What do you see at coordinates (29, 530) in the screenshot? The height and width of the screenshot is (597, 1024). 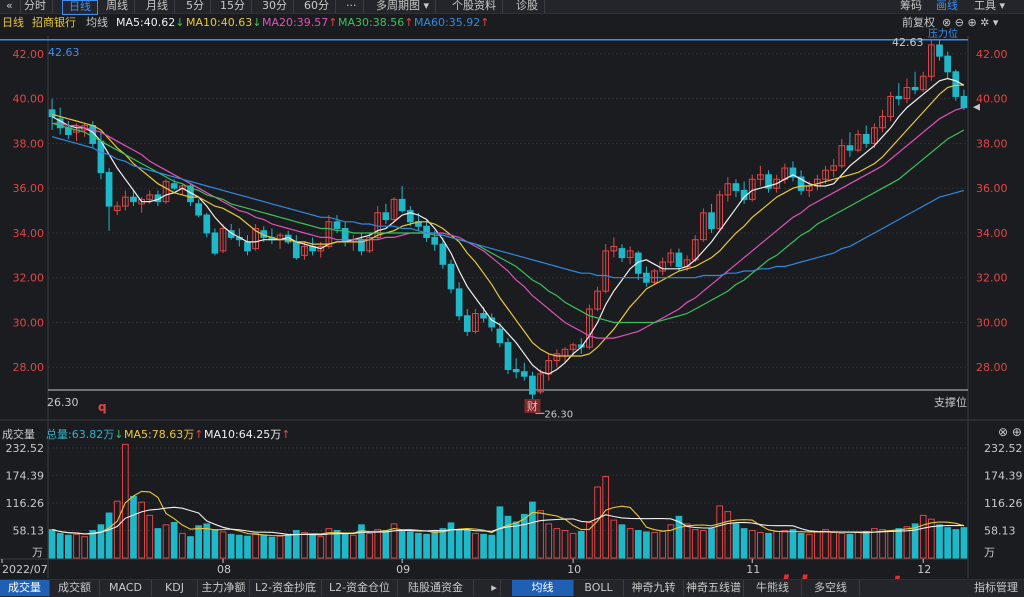 I see `volume-tick-left: 58.13` at bounding box center [29, 530].